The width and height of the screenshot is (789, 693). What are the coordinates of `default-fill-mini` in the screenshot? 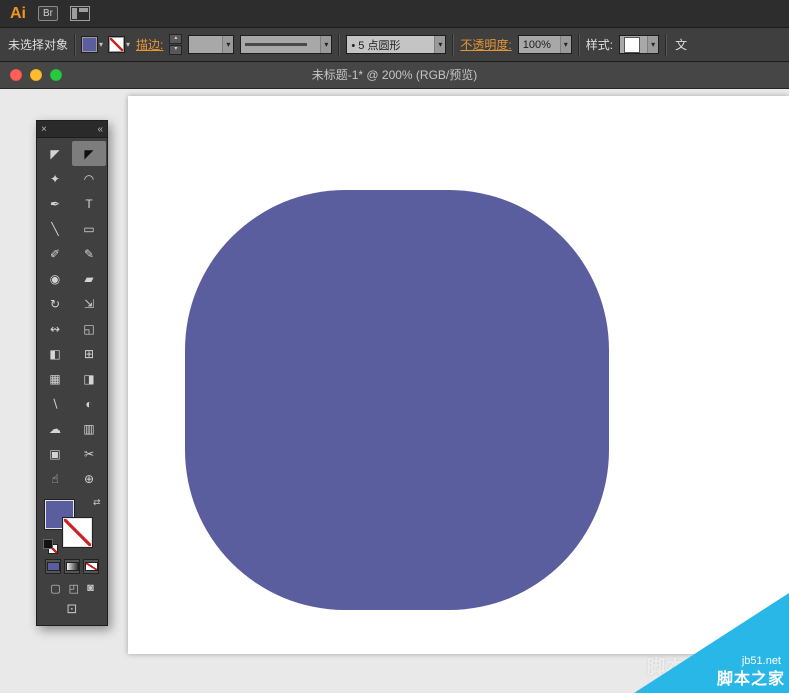 It's located at (48, 544).